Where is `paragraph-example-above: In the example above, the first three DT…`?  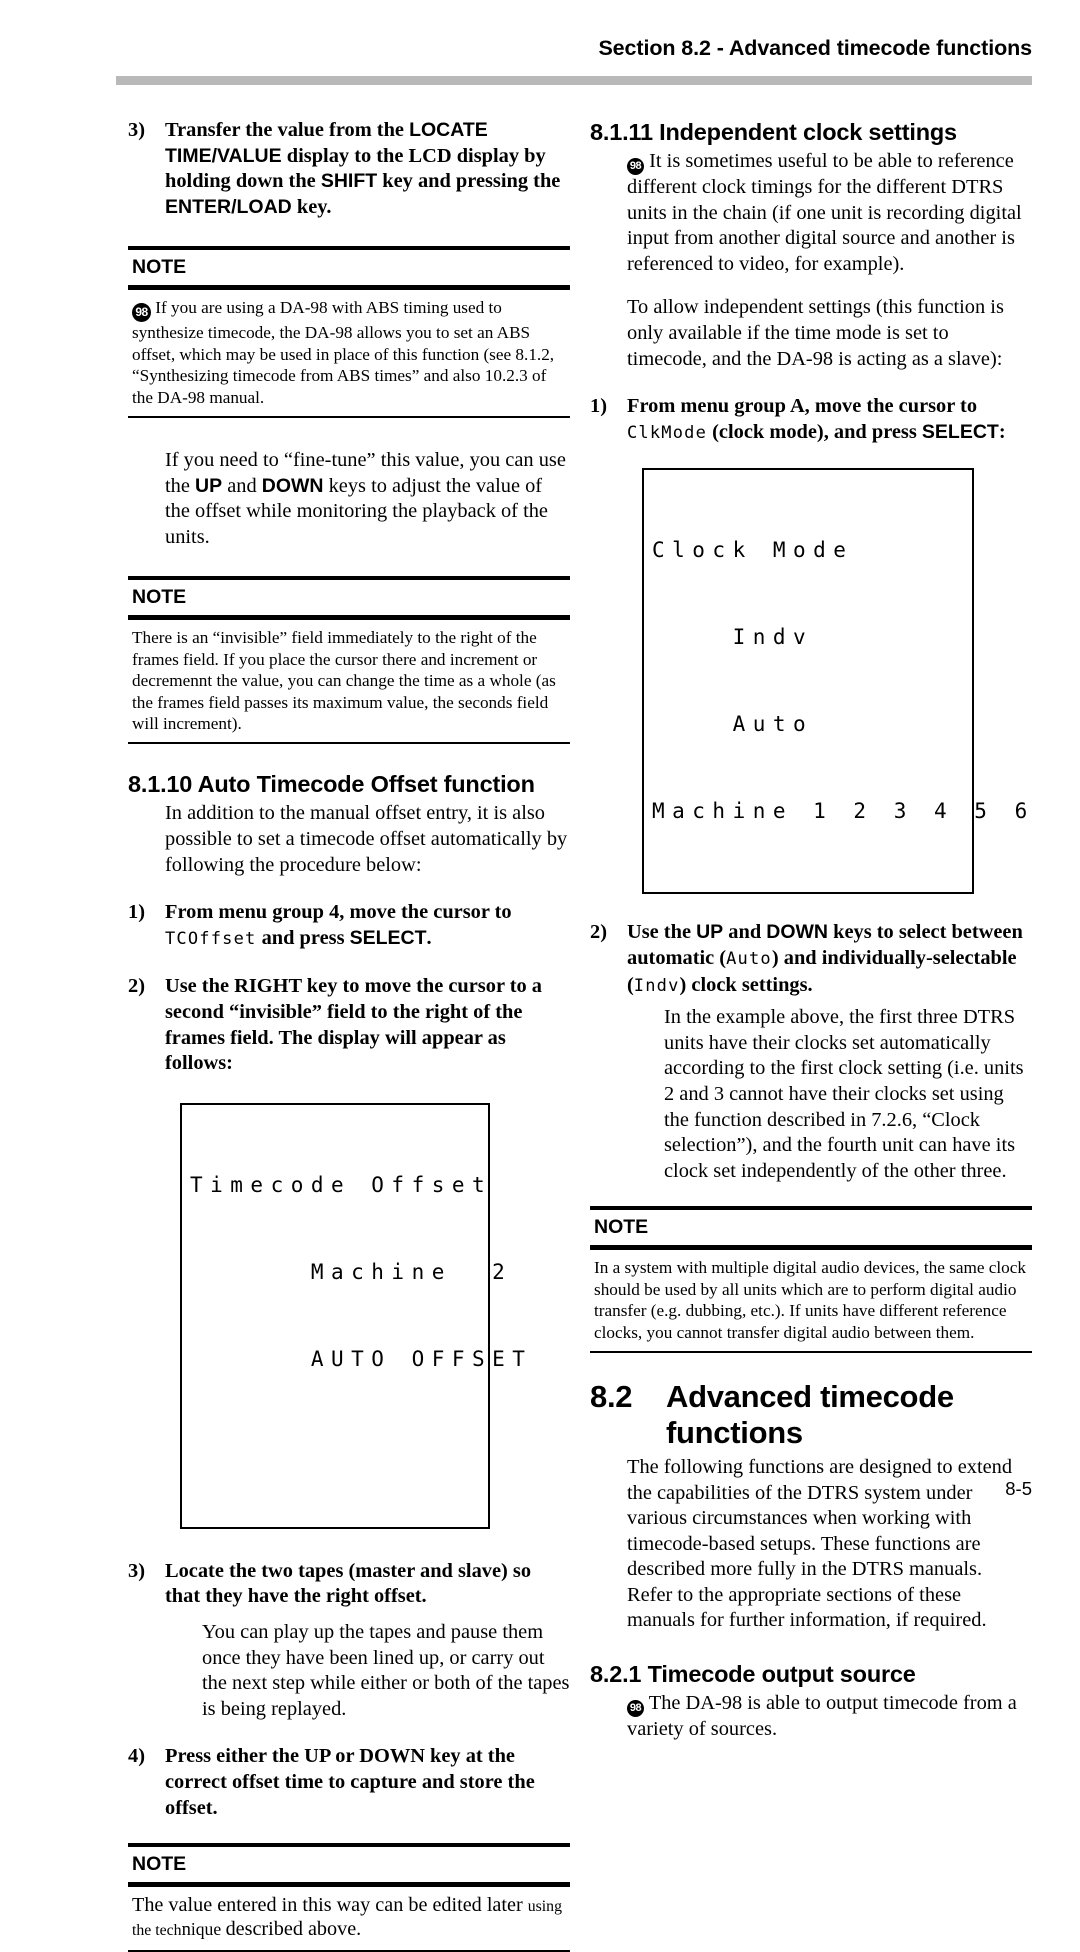 paragraph-example-above: In the example above, the first three DT… is located at coordinates (844, 1094).